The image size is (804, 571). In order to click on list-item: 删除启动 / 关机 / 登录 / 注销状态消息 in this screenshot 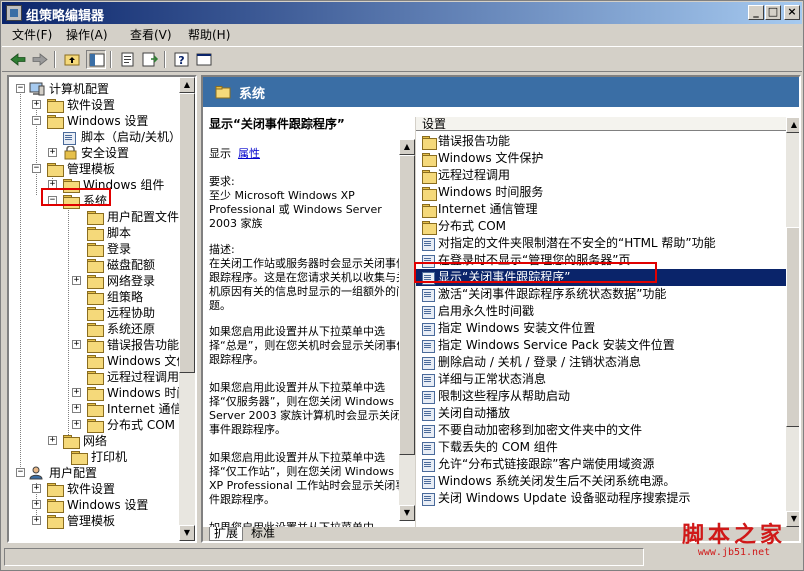, I will do `click(601, 362)`.